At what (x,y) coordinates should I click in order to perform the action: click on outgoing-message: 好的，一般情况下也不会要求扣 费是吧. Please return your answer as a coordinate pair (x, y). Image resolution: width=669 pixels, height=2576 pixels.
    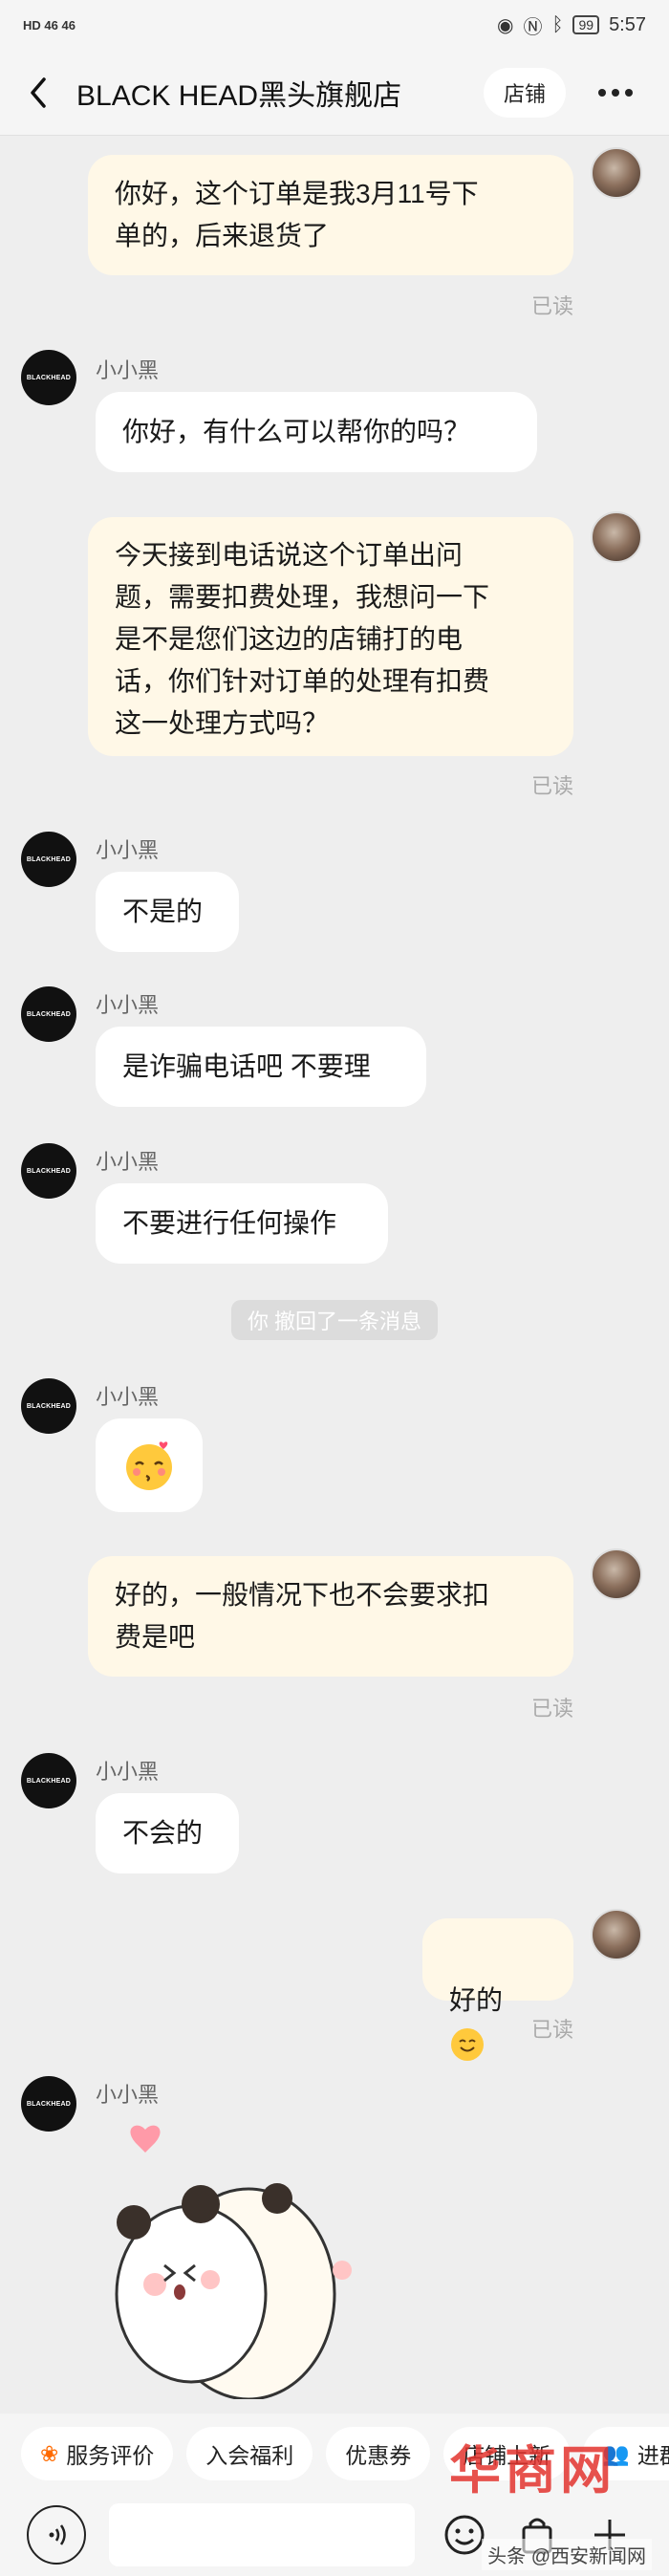
    Looking at the image, I should click on (331, 1616).